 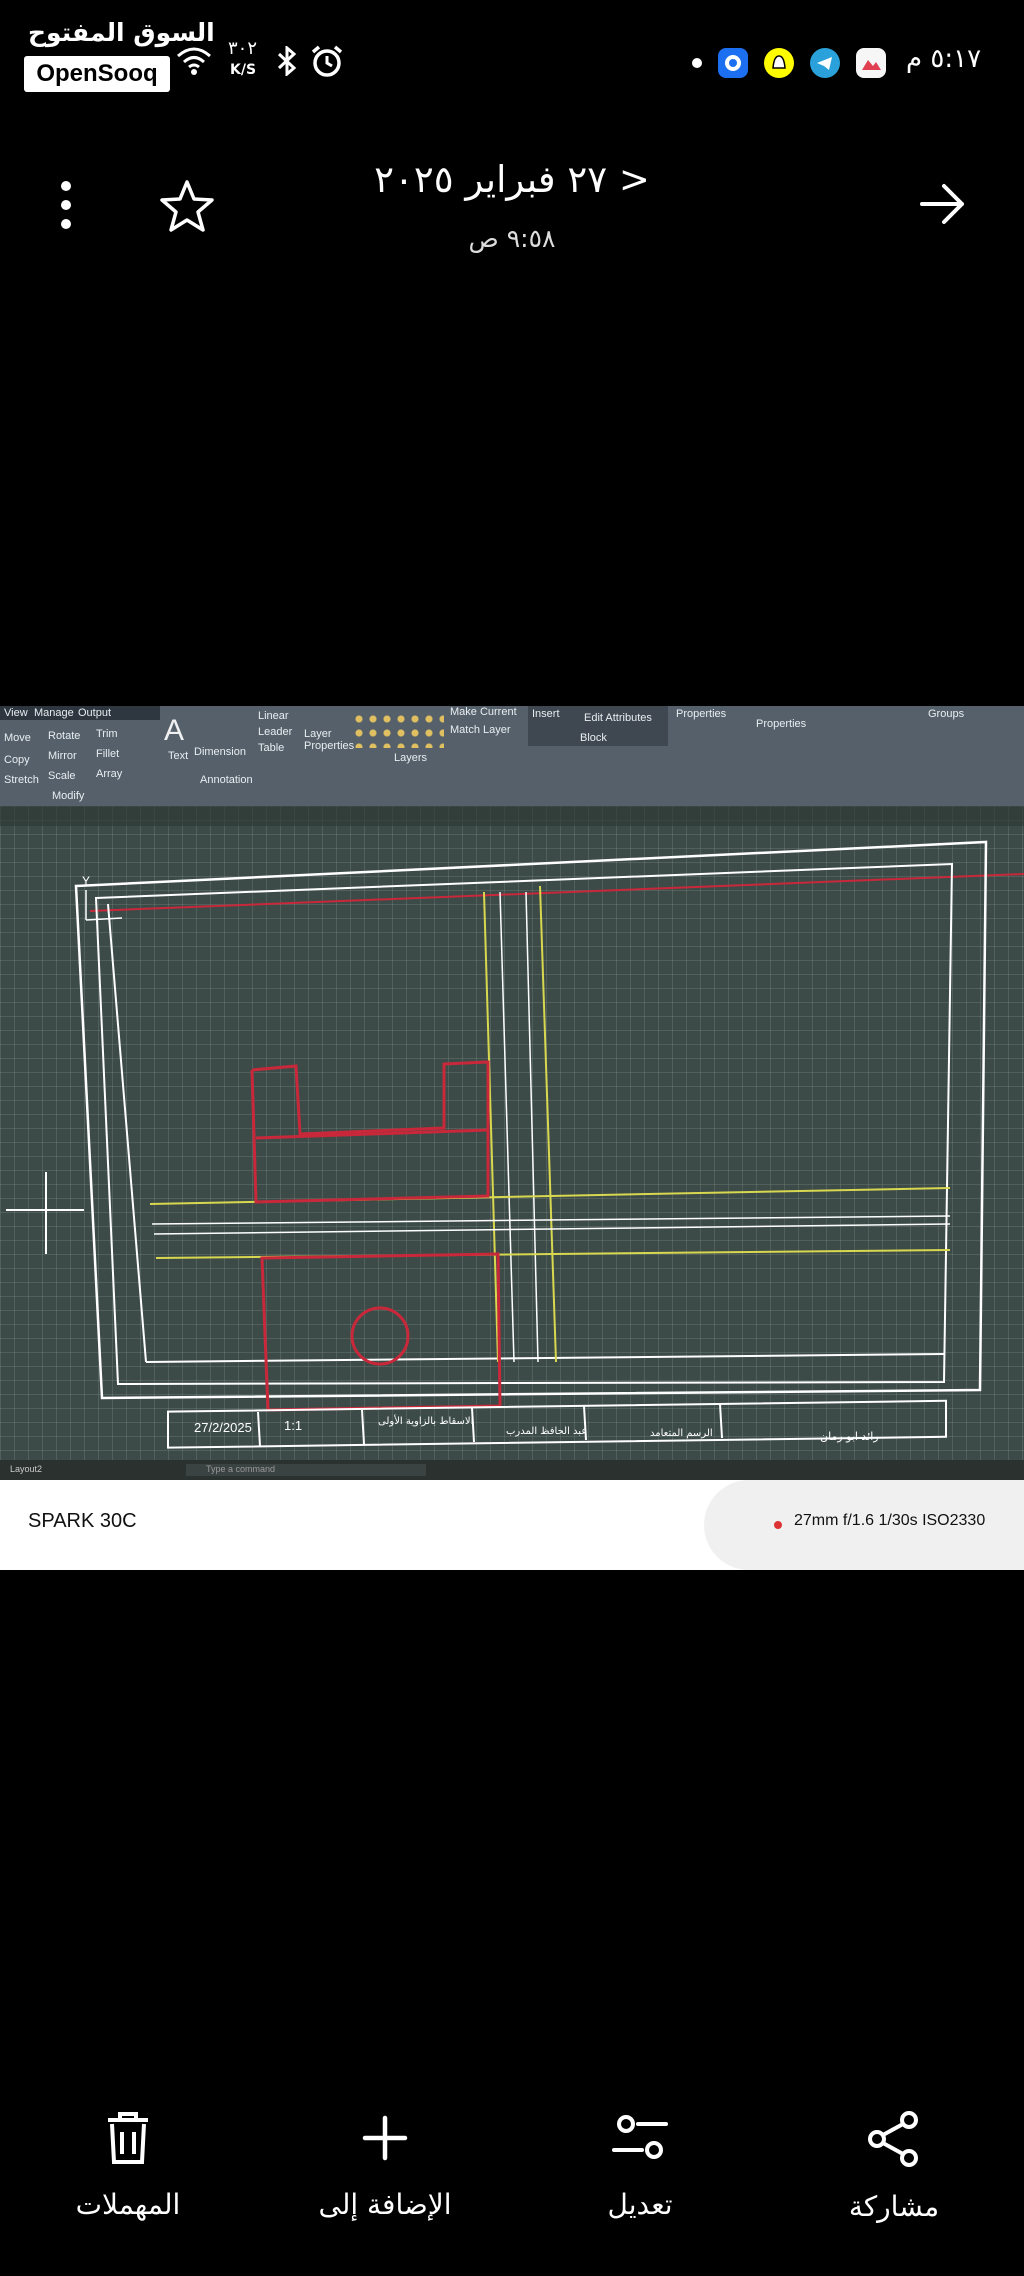 I want to click on layer-tool-icons, so click(x=398, y=730).